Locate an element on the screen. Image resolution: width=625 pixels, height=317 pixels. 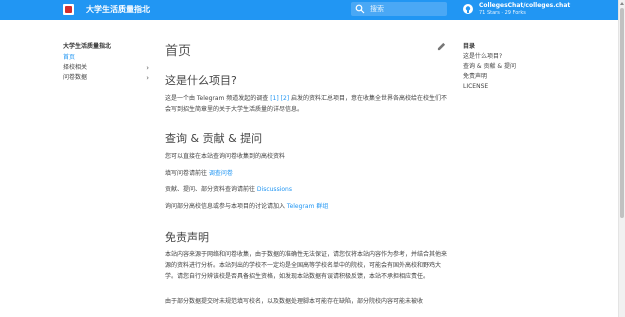
toc-title: 目录 is located at coordinates (469, 46).